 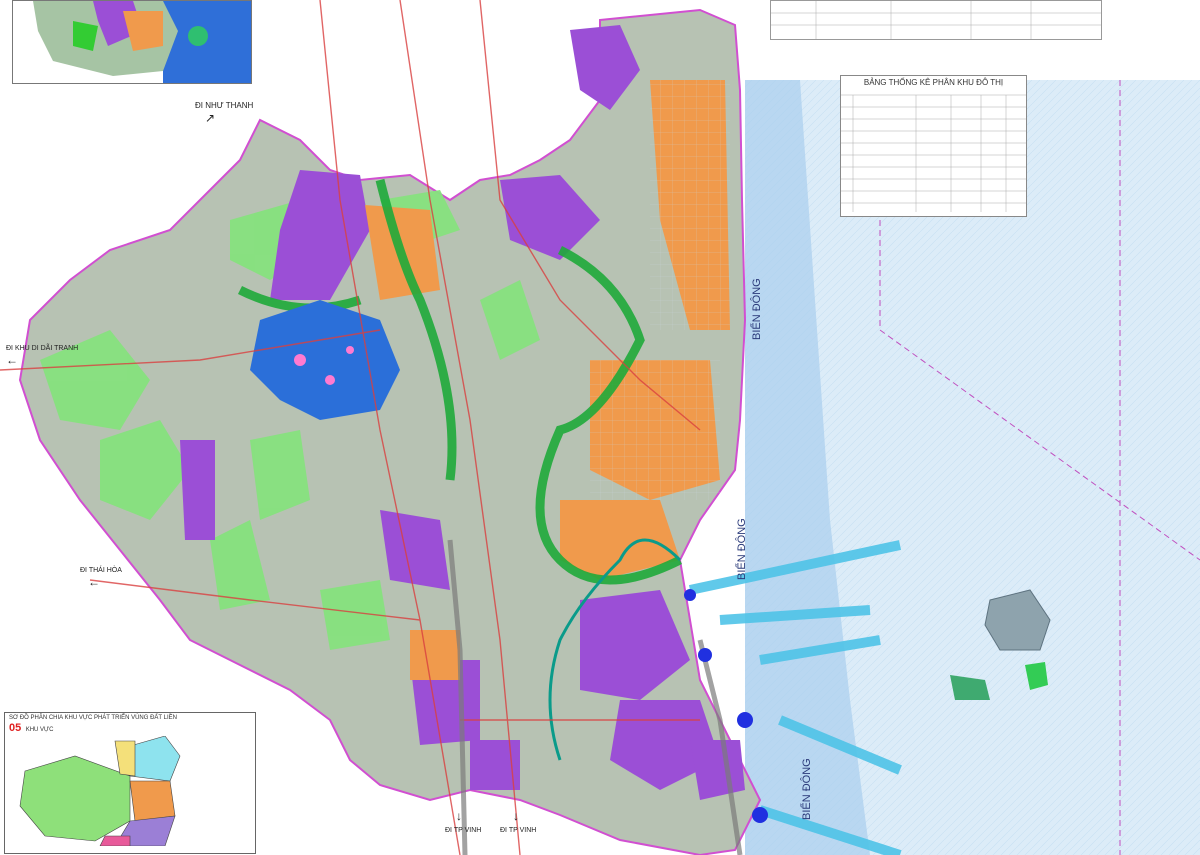 What do you see at coordinates (132, 42) in the screenshot?
I see `inset-top-left` at bounding box center [132, 42].